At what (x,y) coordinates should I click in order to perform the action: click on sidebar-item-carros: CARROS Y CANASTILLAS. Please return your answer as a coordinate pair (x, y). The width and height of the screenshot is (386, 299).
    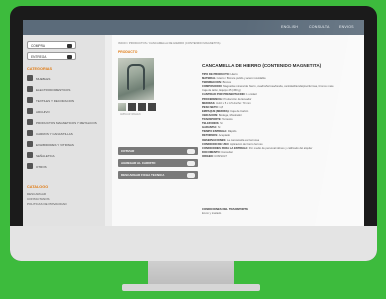
    Looking at the image, I should click on (64, 133).